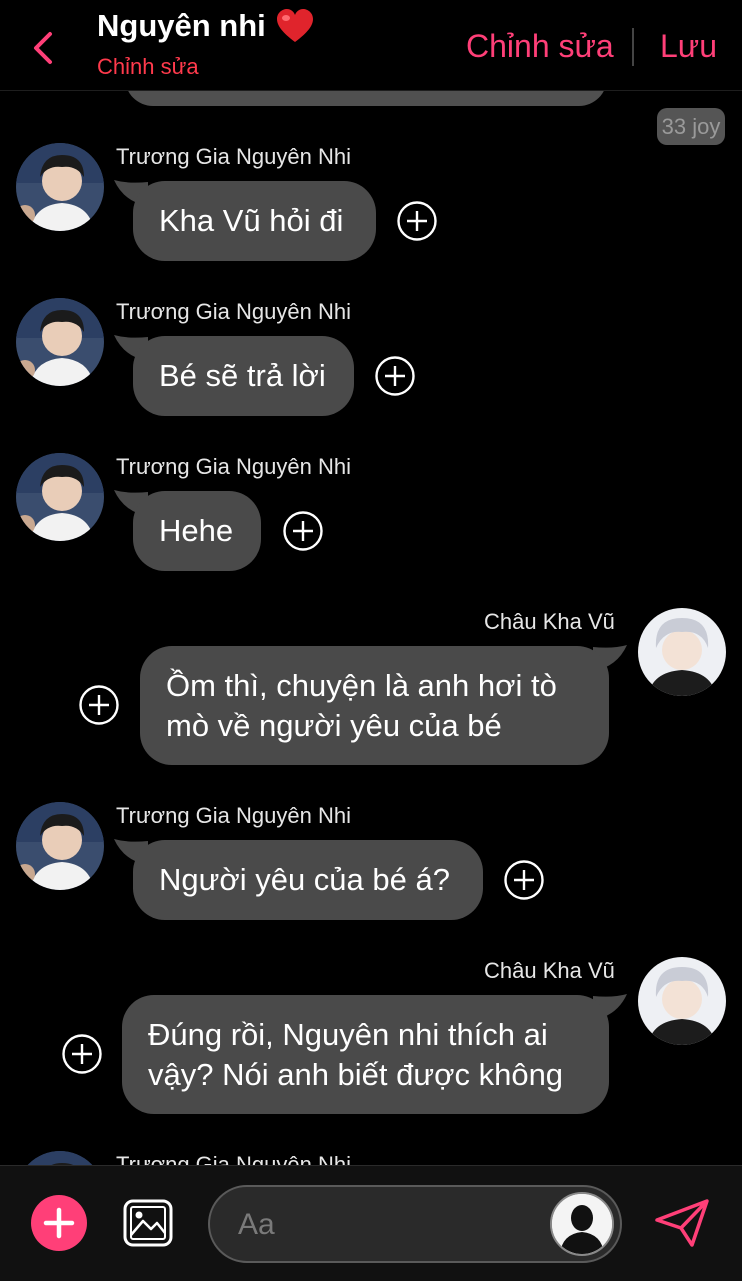 The image size is (742, 1281). I want to click on send-icon, so click(682, 1223).